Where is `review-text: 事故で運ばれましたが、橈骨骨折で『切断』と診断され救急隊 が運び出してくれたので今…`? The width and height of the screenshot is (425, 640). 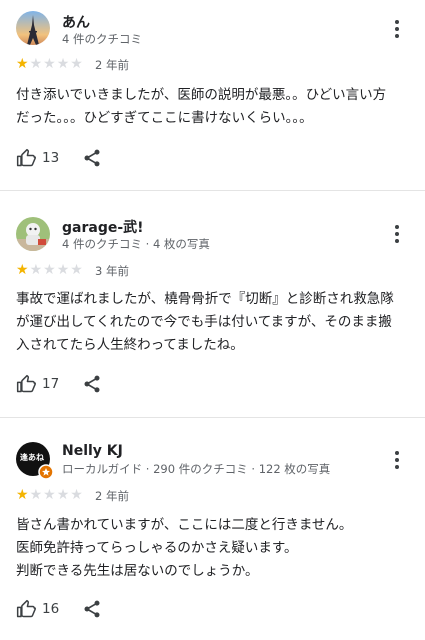
review-text: 事故で運ばれましたが、橈骨骨折で『切断』と診断され救急隊 が運び出してくれたので今… is located at coordinates (213, 322).